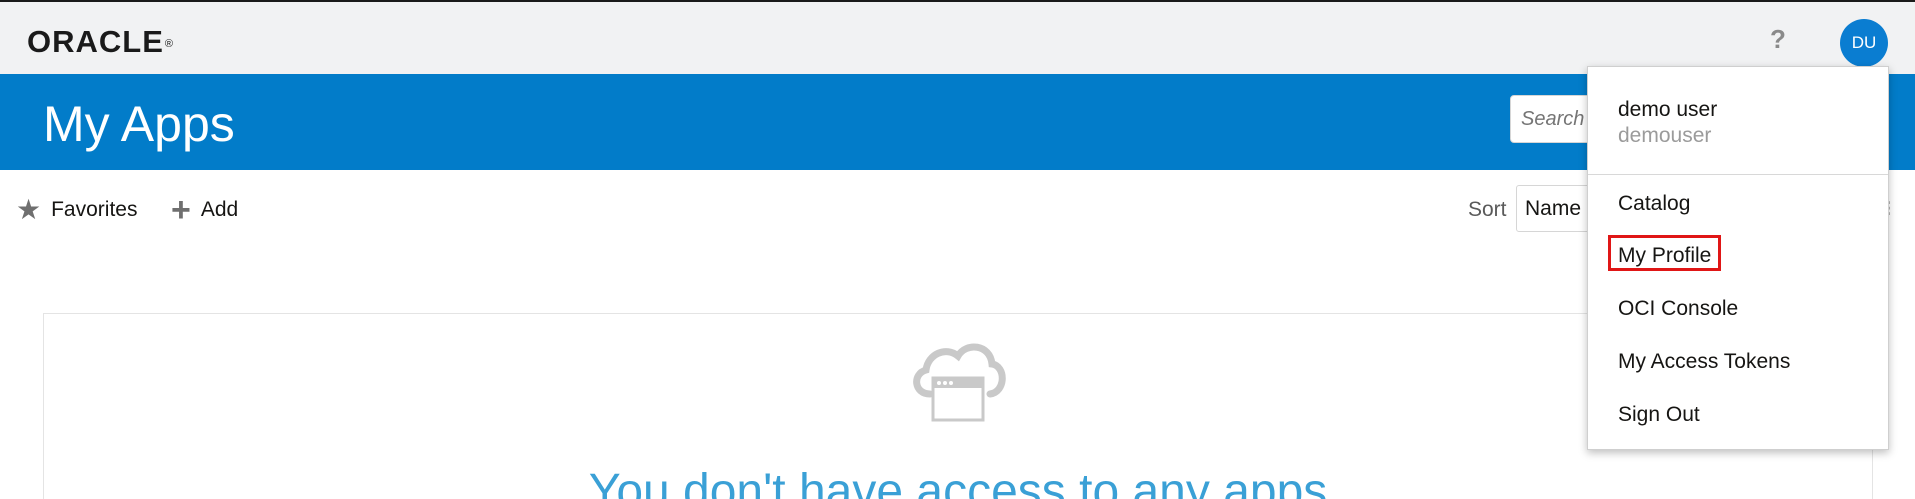 The width and height of the screenshot is (1915, 499). What do you see at coordinates (1678, 309) in the screenshot?
I see `menu-item-oci-console: OCI Console` at bounding box center [1678, 309].